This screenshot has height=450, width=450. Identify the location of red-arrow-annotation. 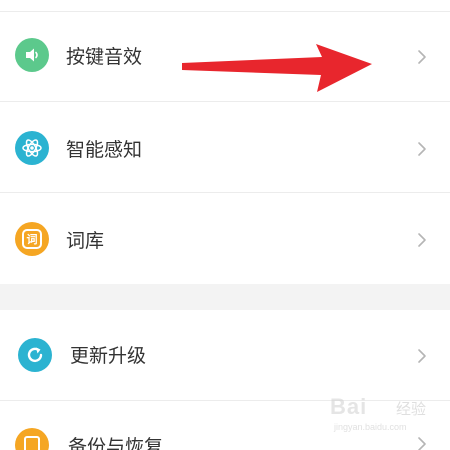
(277, 68).